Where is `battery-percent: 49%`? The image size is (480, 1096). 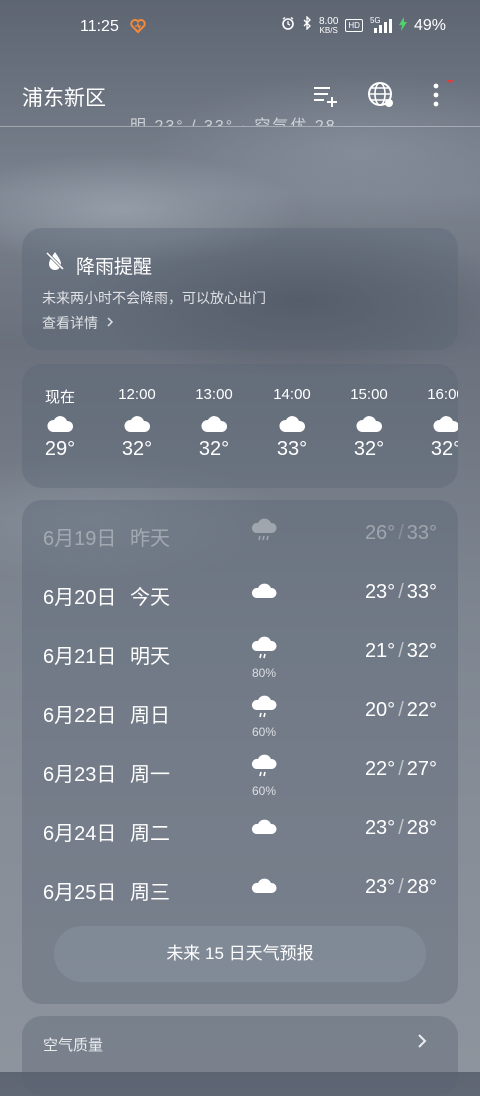
battery-percent: 49% is located at coordinates (429, 25).